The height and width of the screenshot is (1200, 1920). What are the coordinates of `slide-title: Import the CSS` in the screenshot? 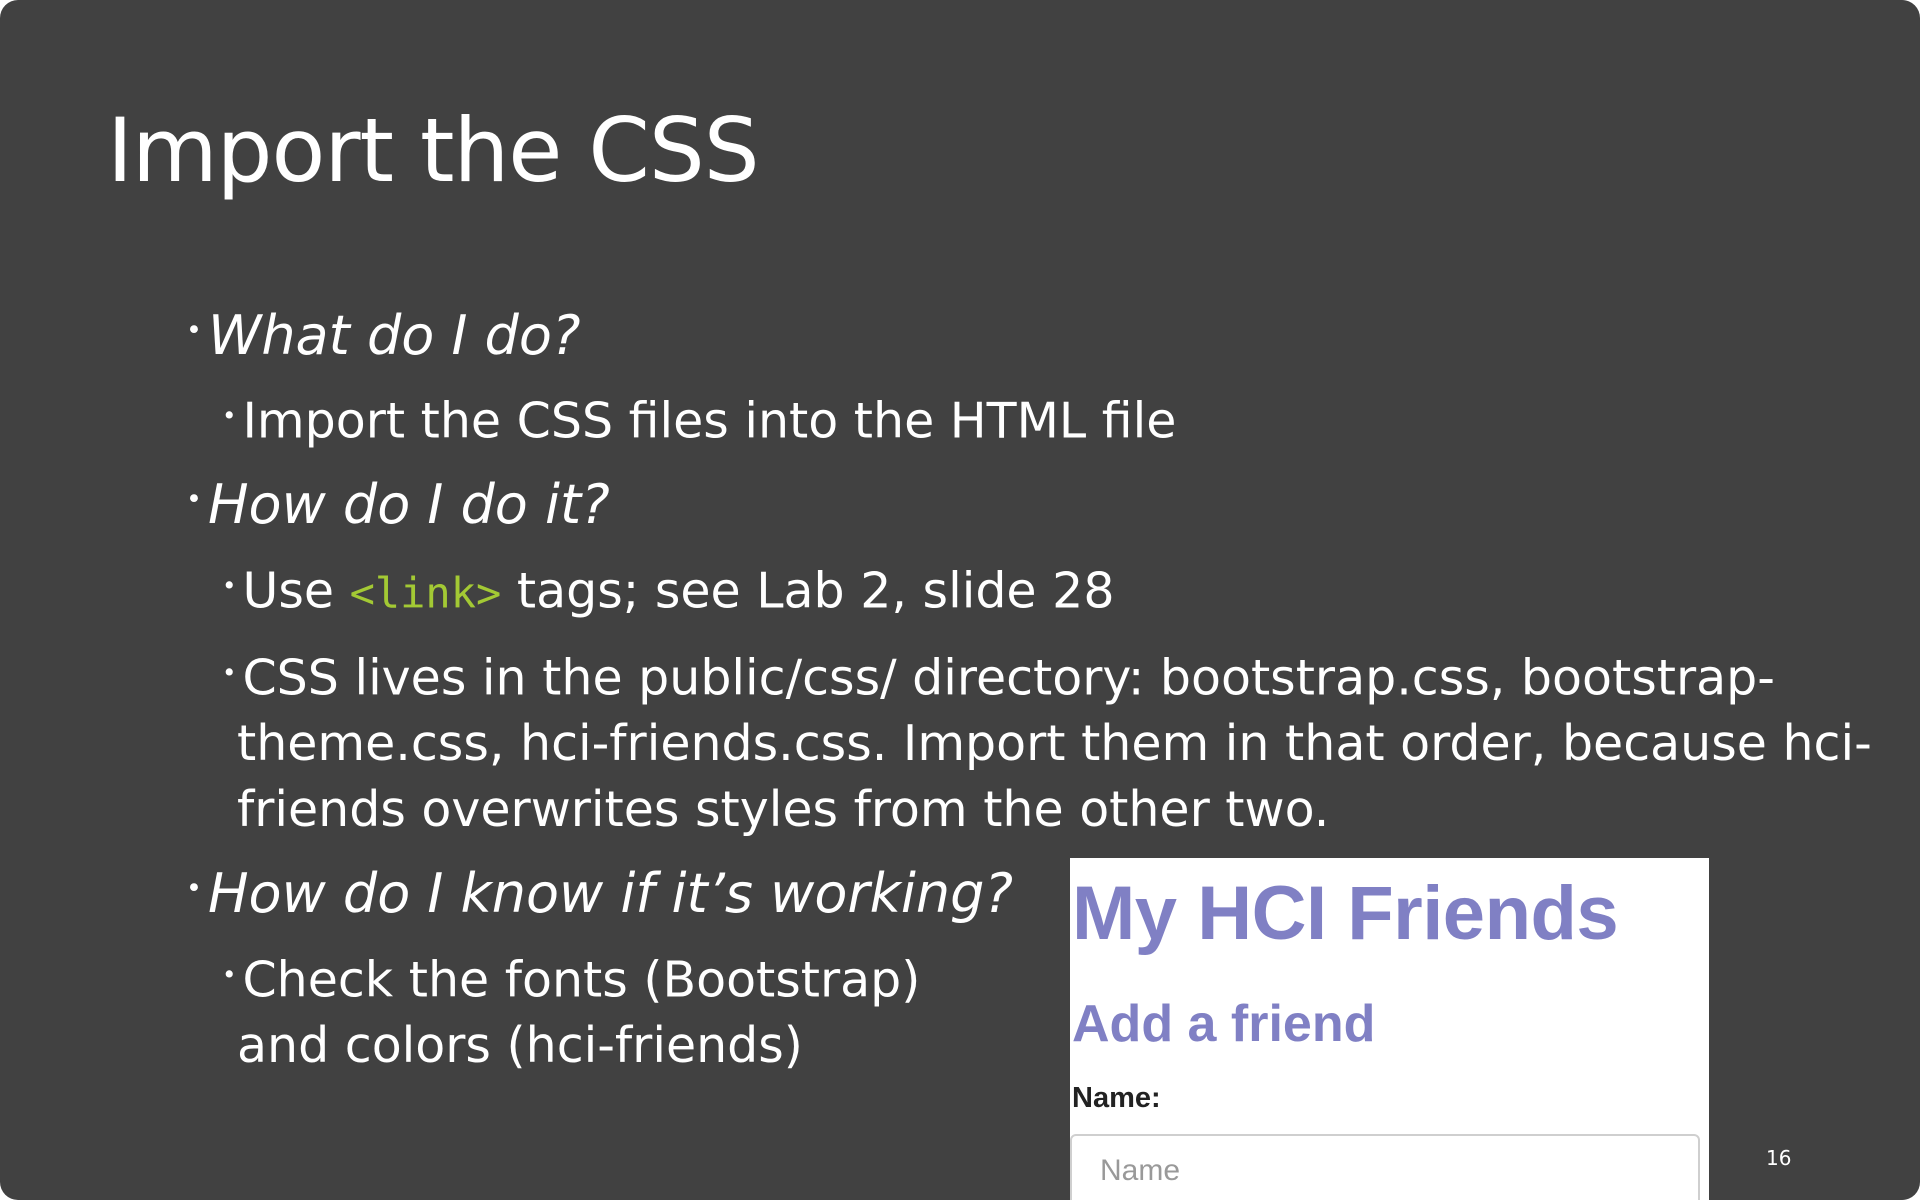 It's located at (433, 150).